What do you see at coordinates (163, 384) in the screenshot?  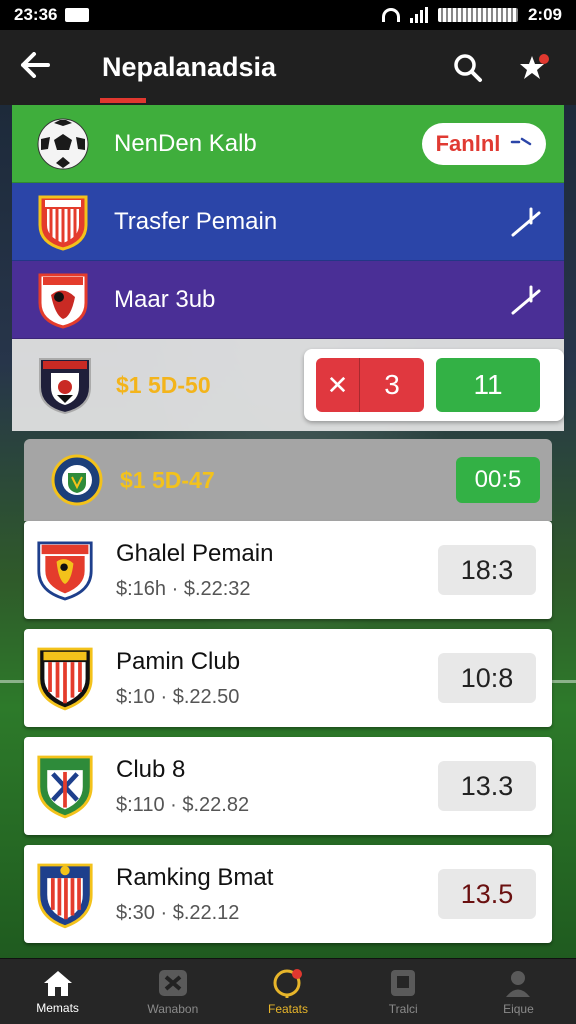 I see `score-label: $1 5D-50` at bounding box center [163, 384].